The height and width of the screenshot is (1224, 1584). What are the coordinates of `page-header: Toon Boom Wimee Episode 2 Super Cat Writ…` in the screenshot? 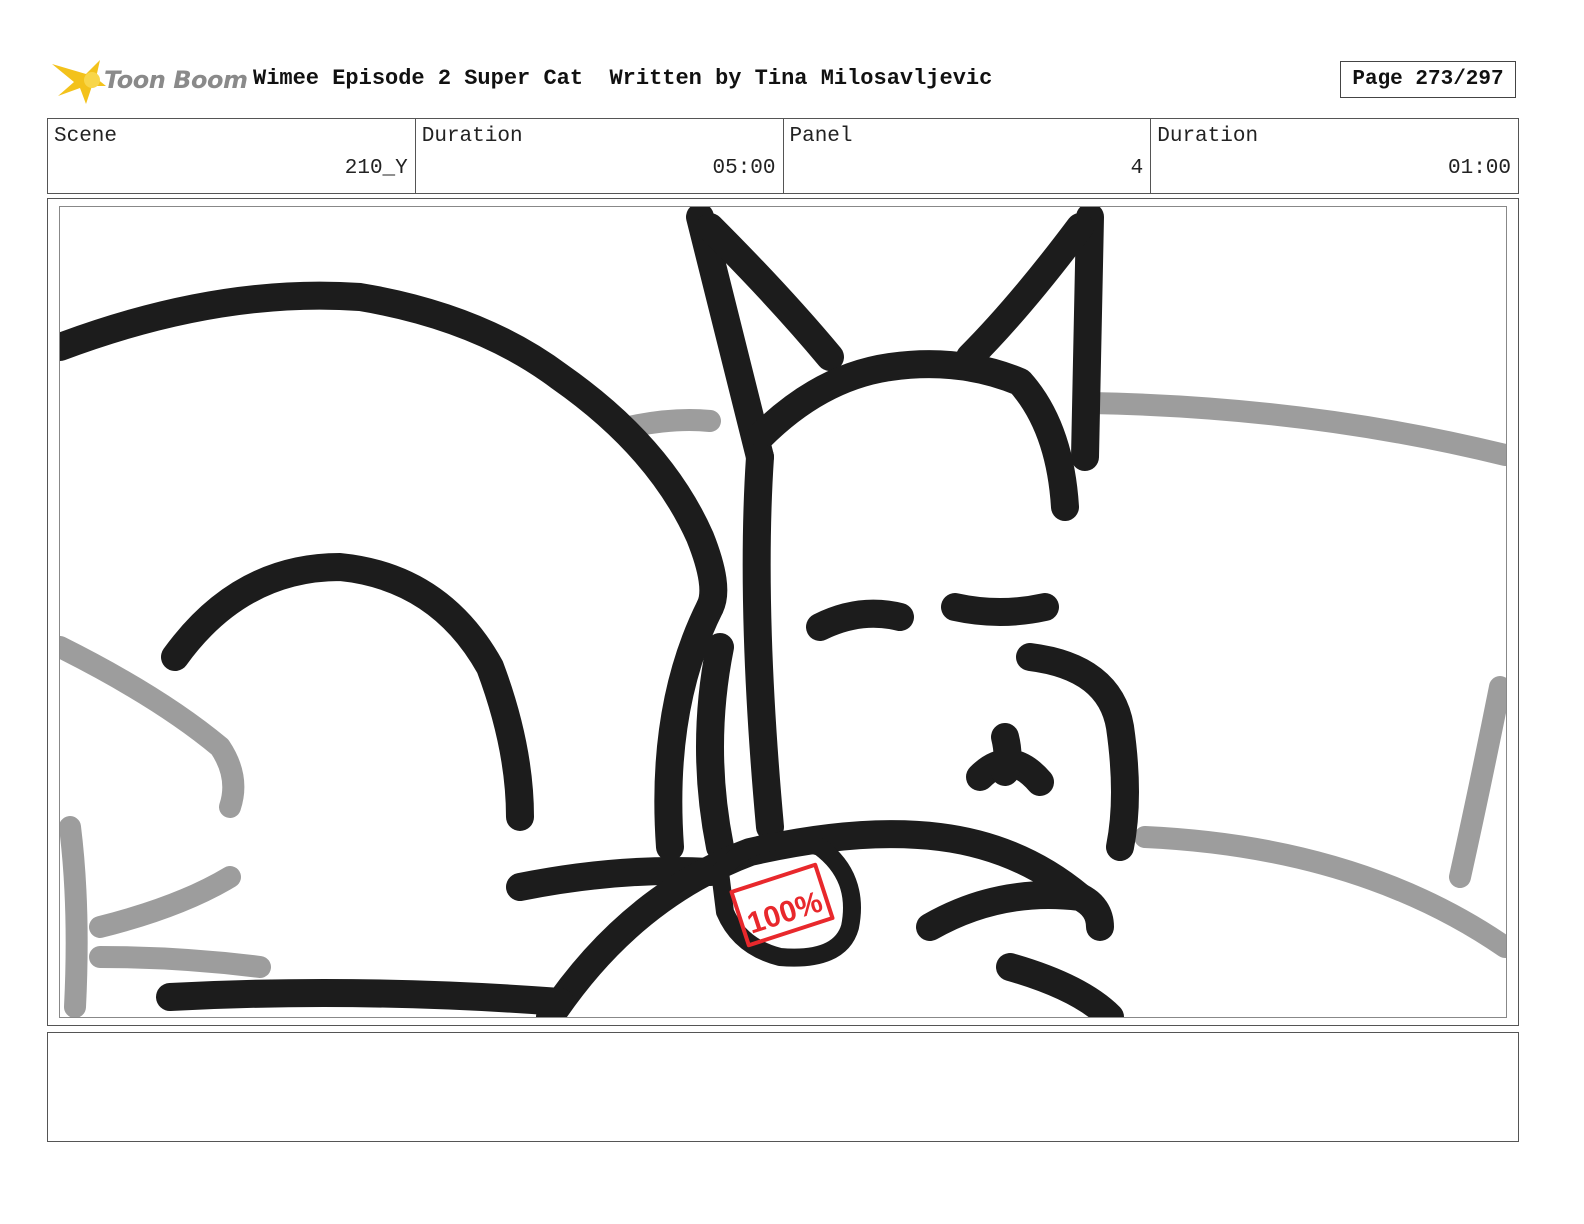 It's located at (792, 59).